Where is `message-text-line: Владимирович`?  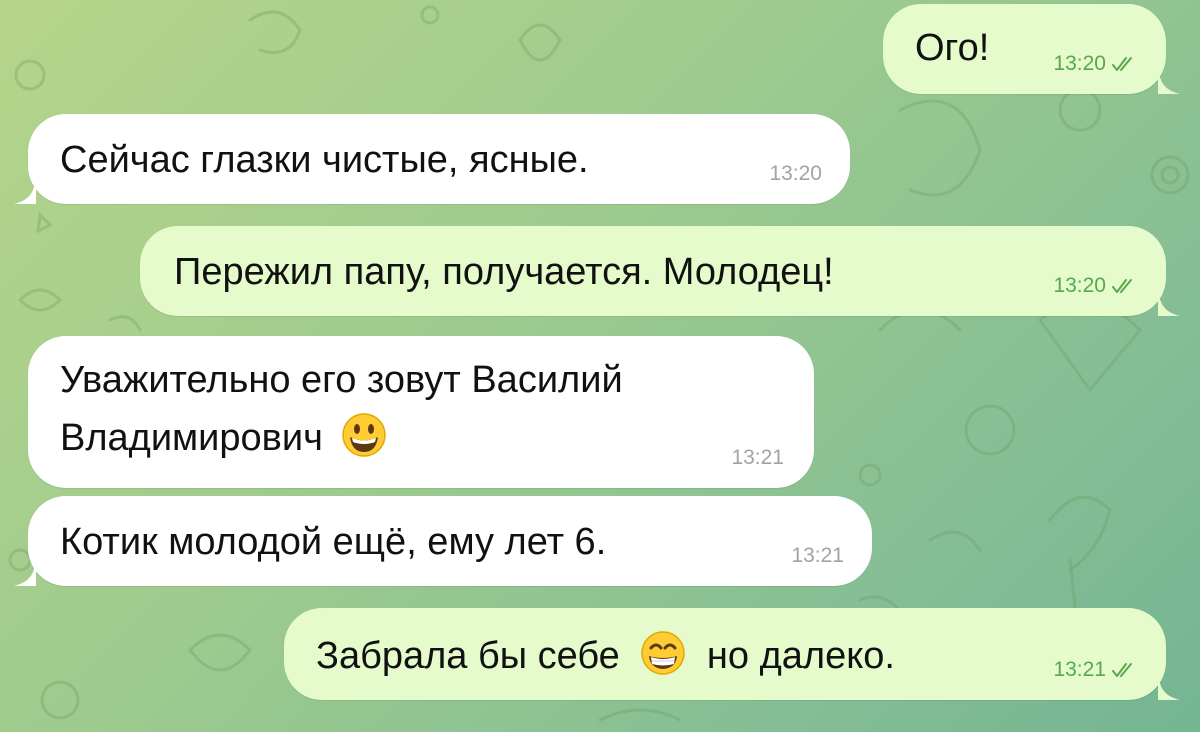 message-text-line: Владимирович is located at coordinates (437, 437).